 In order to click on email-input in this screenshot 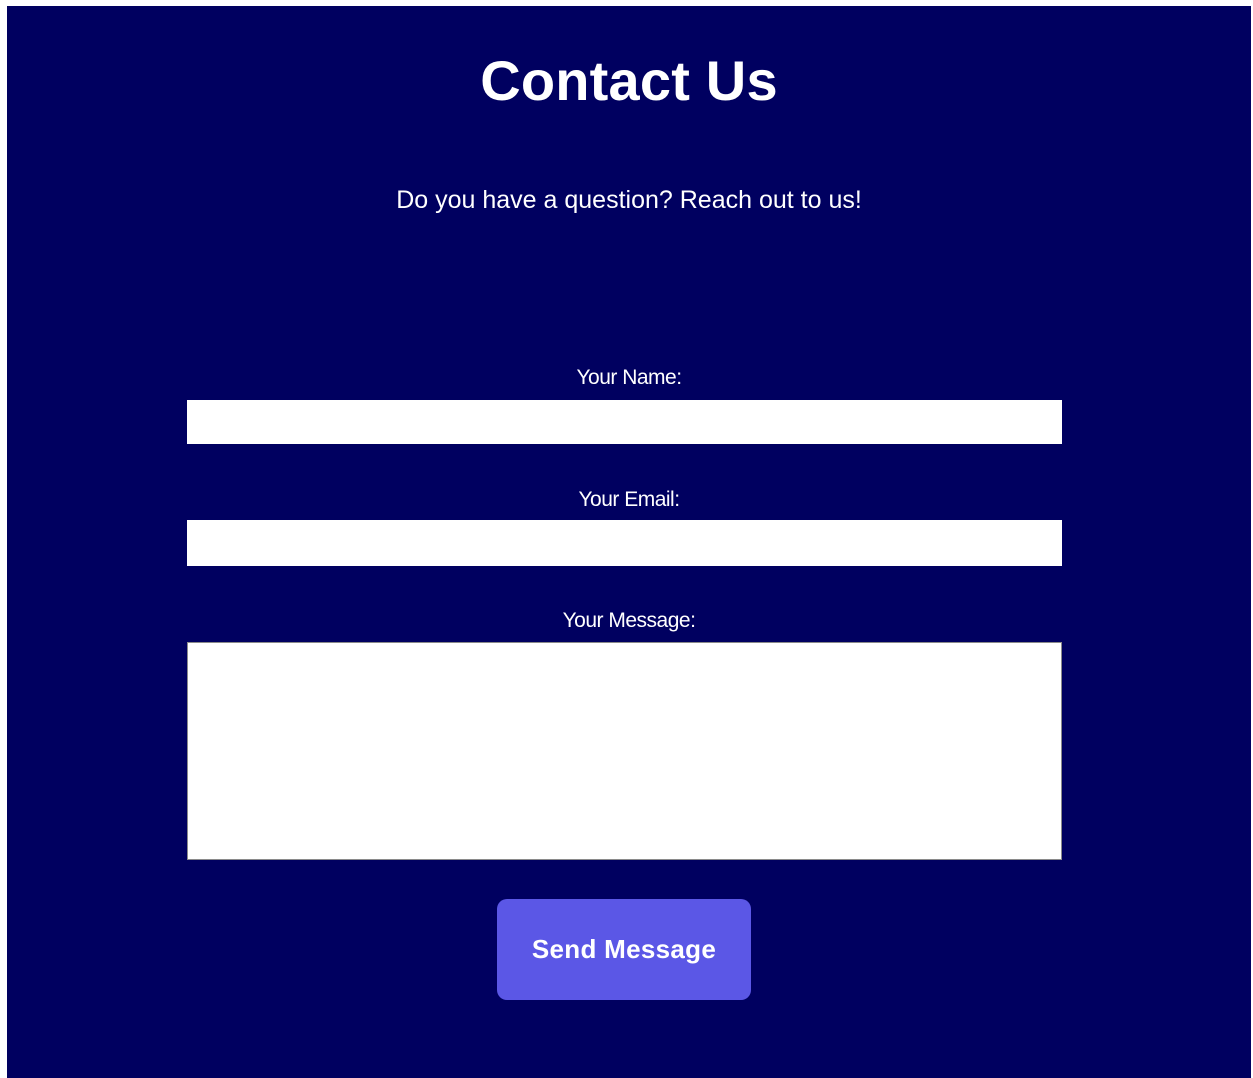, I will do `click(624, 543)`.